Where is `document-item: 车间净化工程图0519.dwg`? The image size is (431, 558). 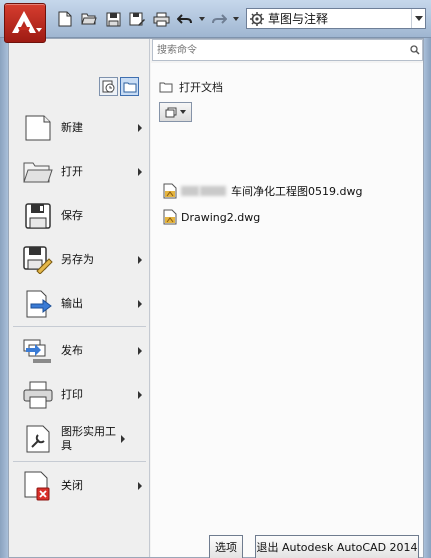
document-item: 车间净化工程图0519.dwg is located at coordinates (262, 191).